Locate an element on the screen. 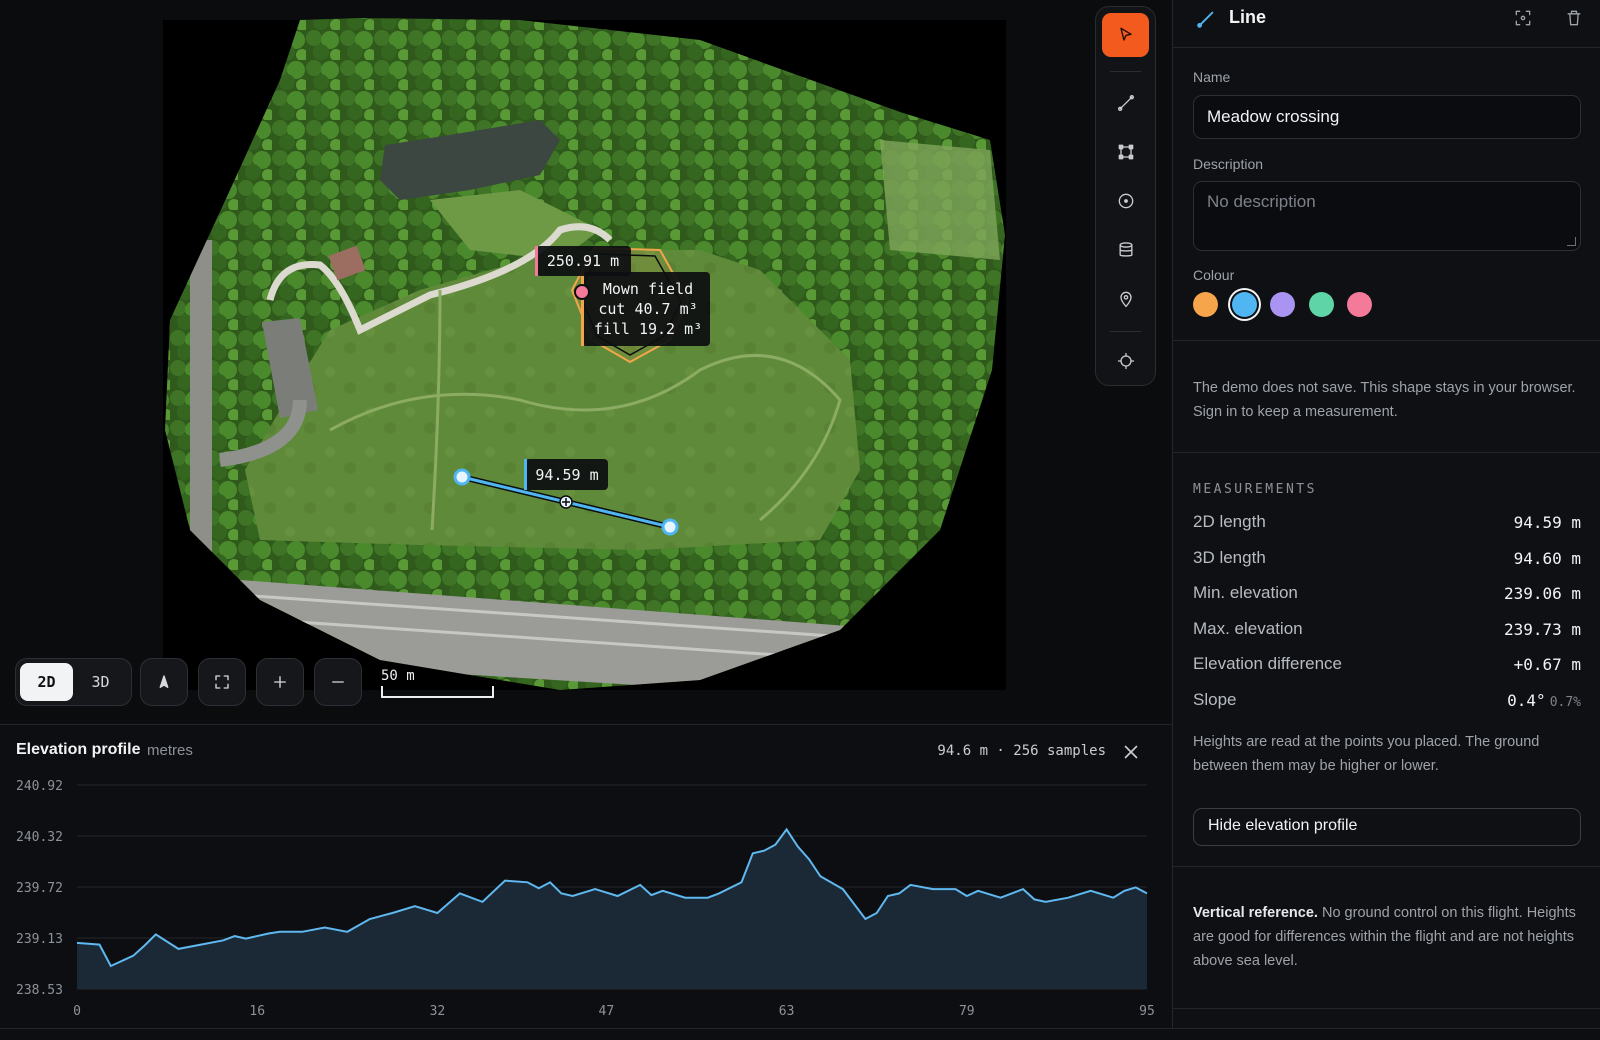 This screenshot has height=1040, width=1600. y-tick-label: 238.53 is located at coordinates (39, 990).